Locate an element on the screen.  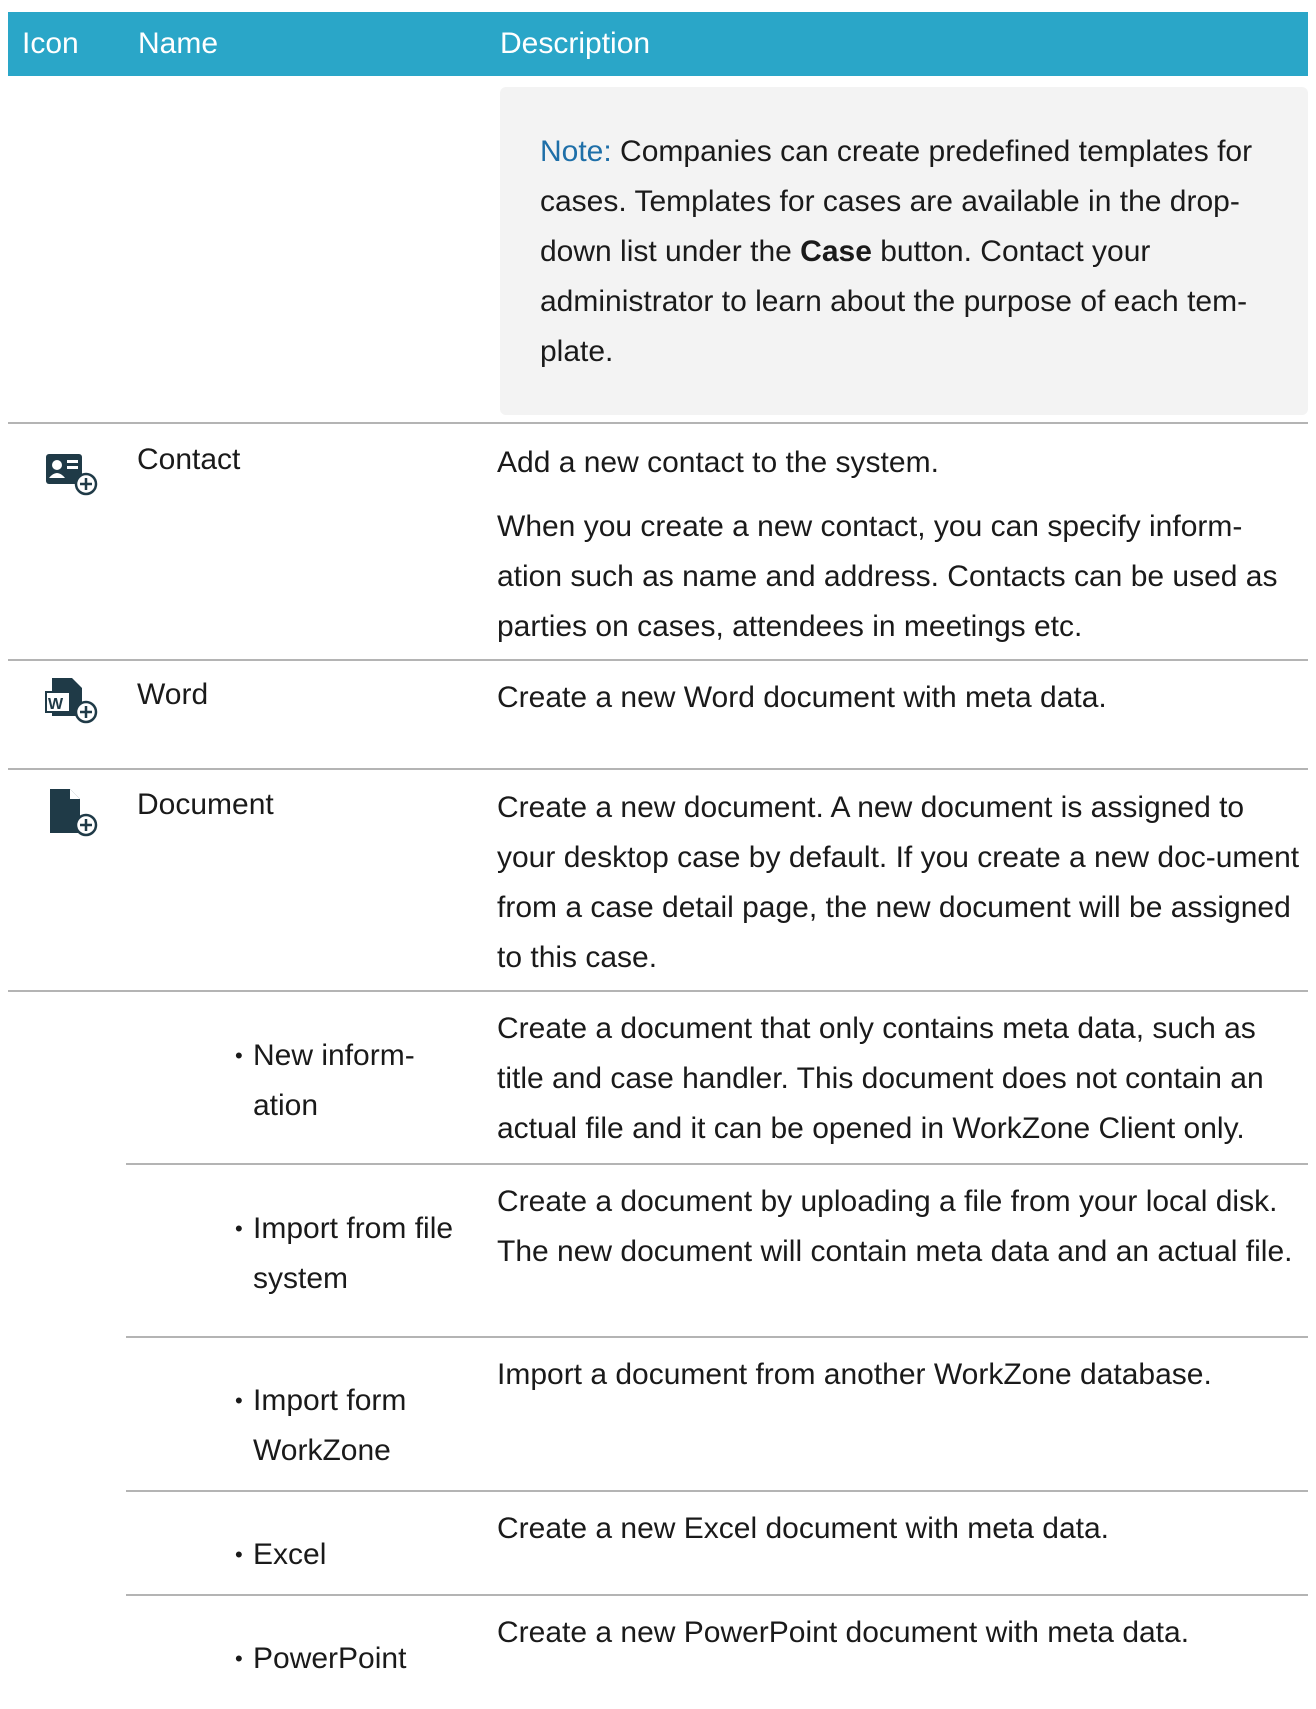
contact-add-icon is located at coordinates (71, 475).